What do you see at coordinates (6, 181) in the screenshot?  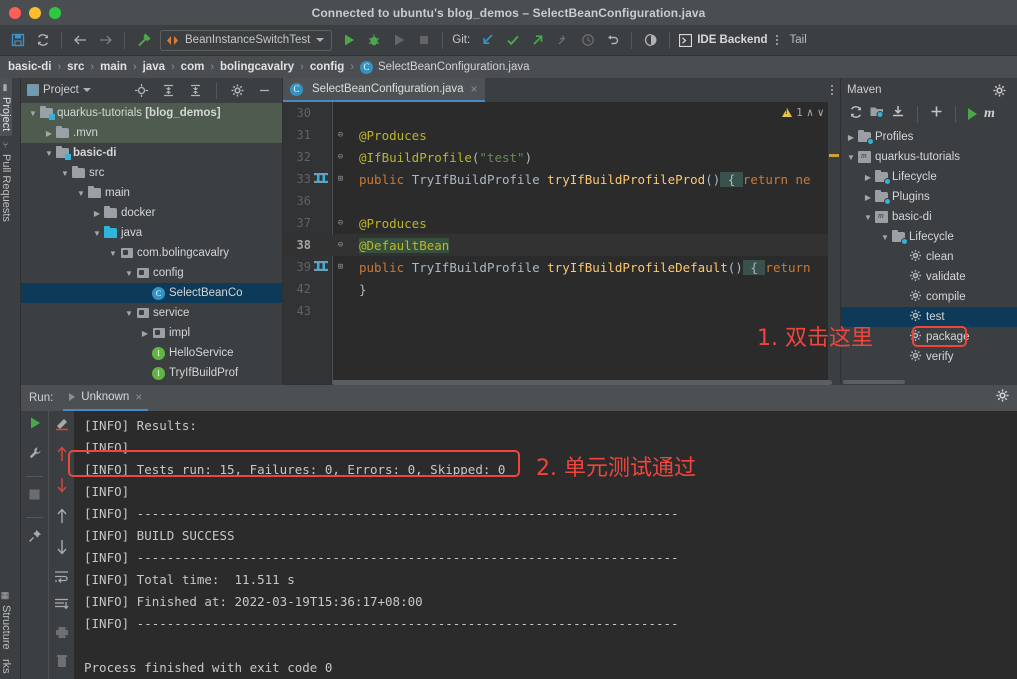 I see `rail-item-pull-requests: ⑂ Pull Requests` at bounding box center [6, 181].